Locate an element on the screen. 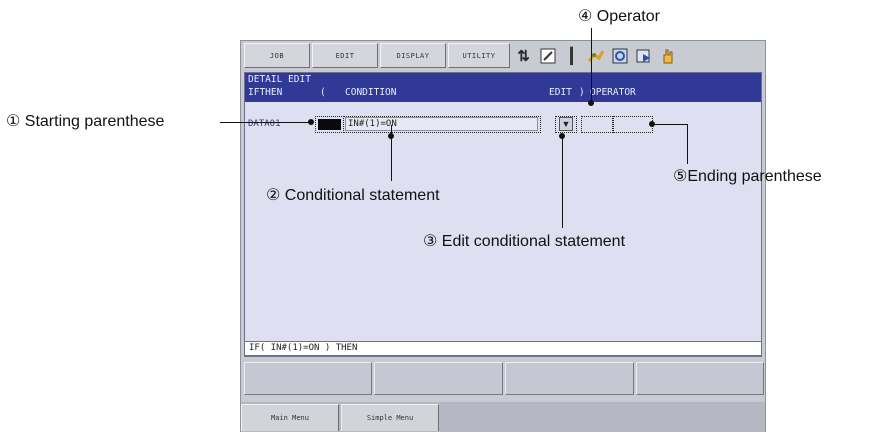 This screenshot has height=432, width=888. header-edit: EDIT is located at coordinates (560, 92).